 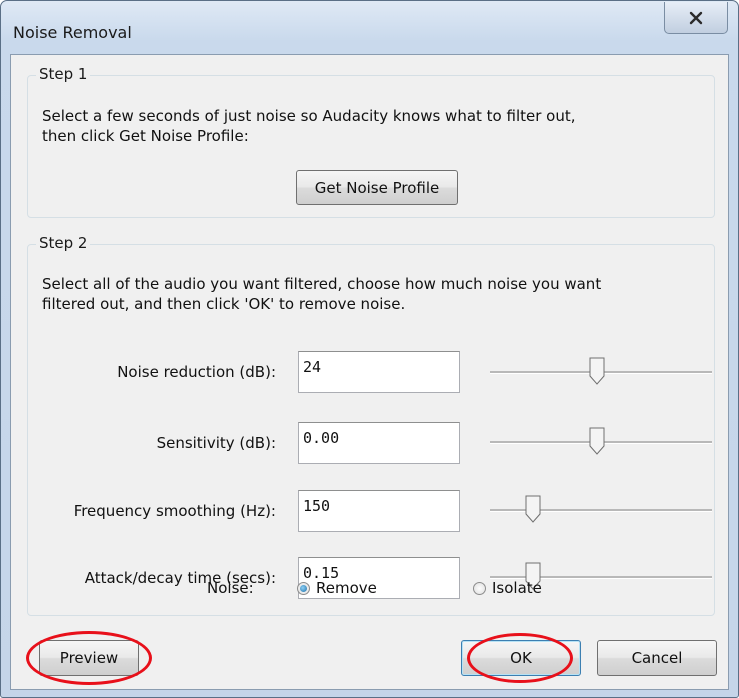 What do you see at coordinates (145, 136) in the screenshot?
I see `step1-line2: then click Get Noise Profile:` at bounding box center [145, 136].